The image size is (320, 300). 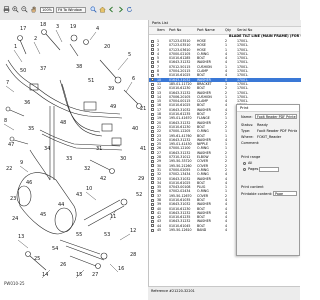 What do you see at coordinates (99, 149) in the screenshot?
I see `callout-number: 31` at bounding box center [99, 149].